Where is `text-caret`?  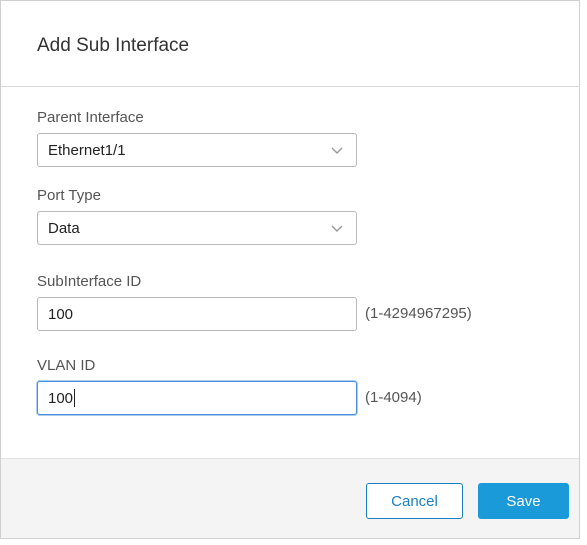
text-caret is located at coordinates (74, 398).